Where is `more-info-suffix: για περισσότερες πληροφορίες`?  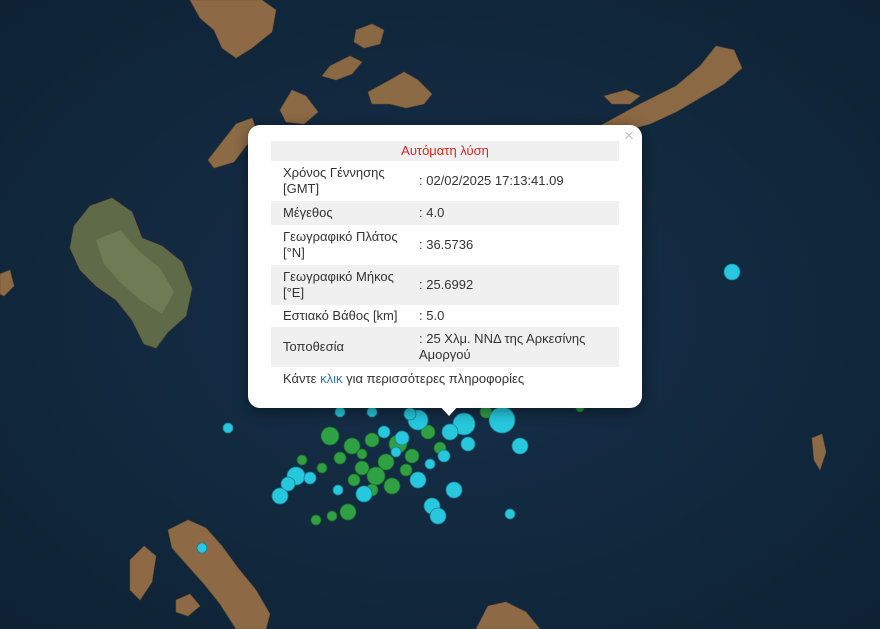
more-info-suffix: για περισσότερες πληροφορίες is located at coordinates (435, 378).